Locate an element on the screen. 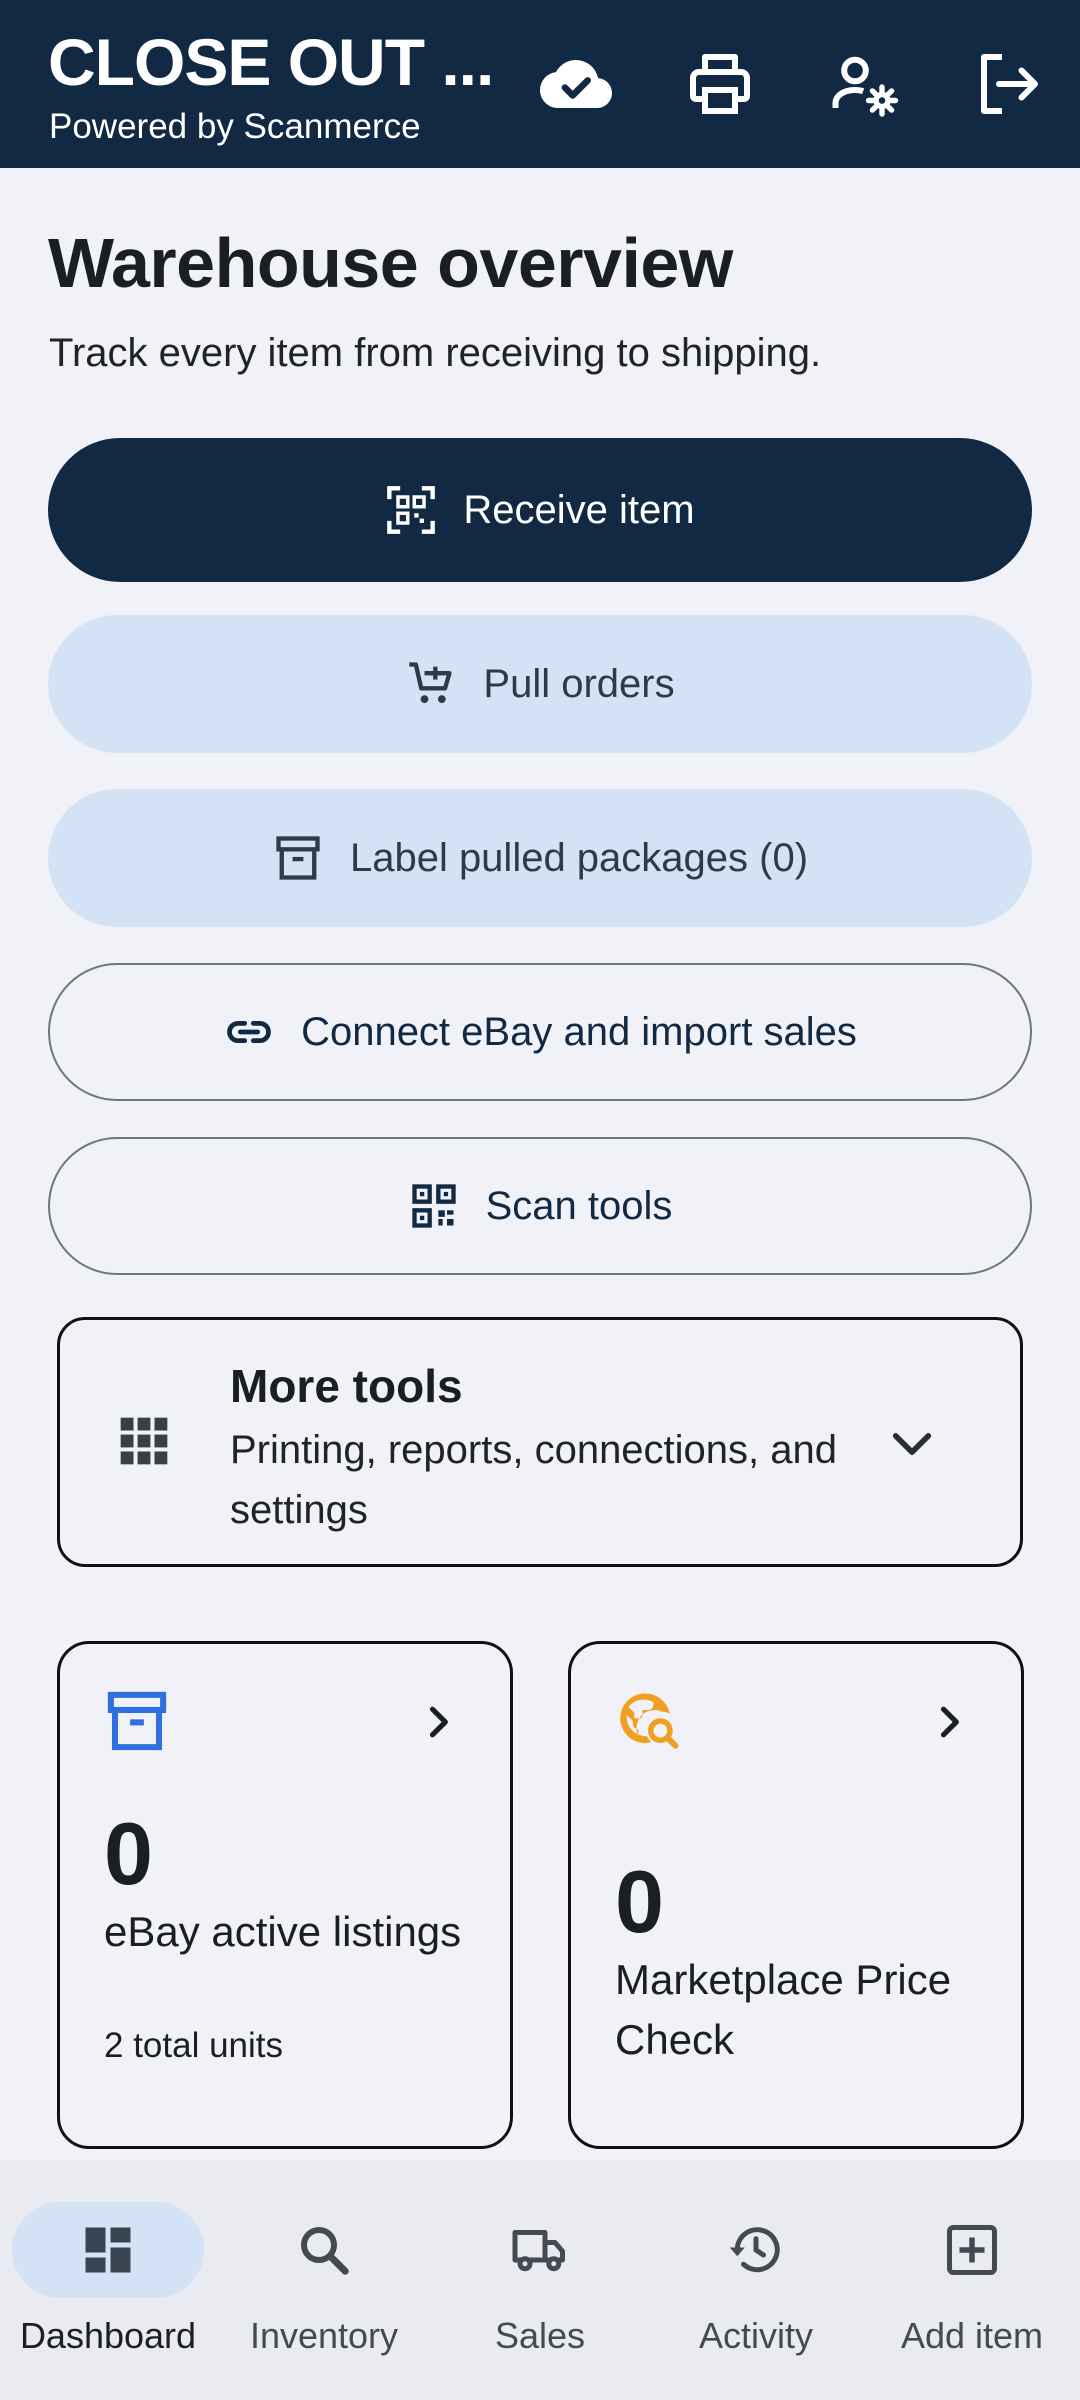 Image resolution: width=1080 pixels, height=2400 pixels. ebay-active-listings-card: 0 eBay active listings 2 total units is located at coordinates (285, 1895).